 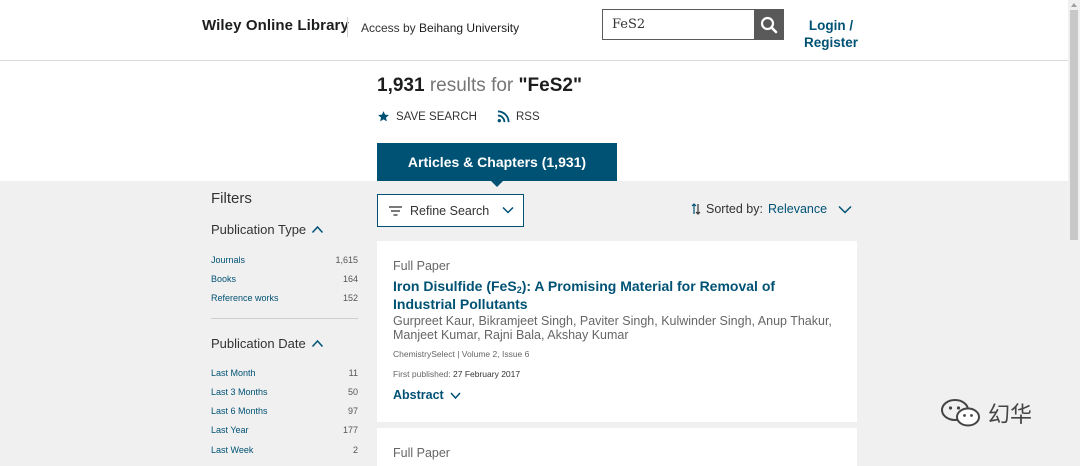 I want to click on filter-label: Last Year, so click(x=230, y=430).